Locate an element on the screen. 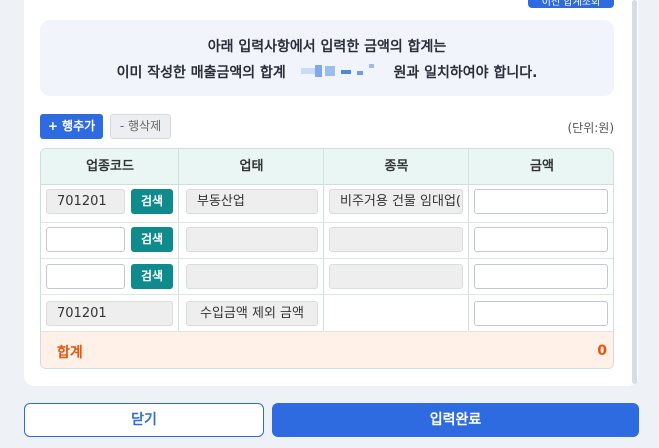 The height and width of the screenshot is (448, 659). notice-line-2: 이미 작성한 매출금액의 합계 원과 일치하여야 합니다. is located at coordinates (327, 72).